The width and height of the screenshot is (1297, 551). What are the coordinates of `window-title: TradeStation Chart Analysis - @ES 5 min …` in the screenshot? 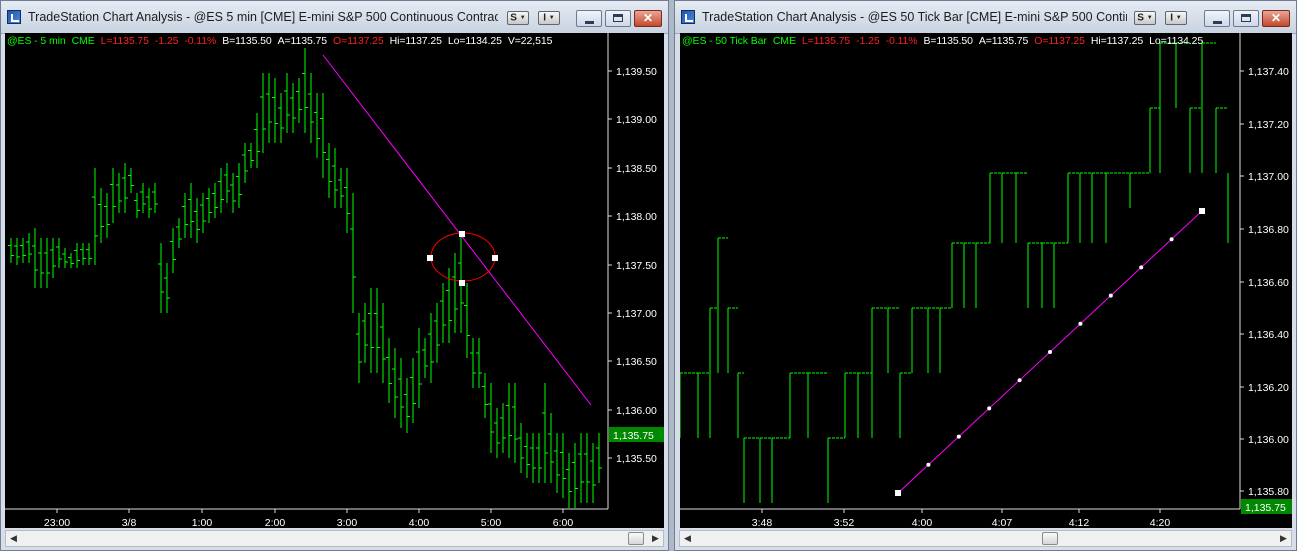 It's located at (263, 17).